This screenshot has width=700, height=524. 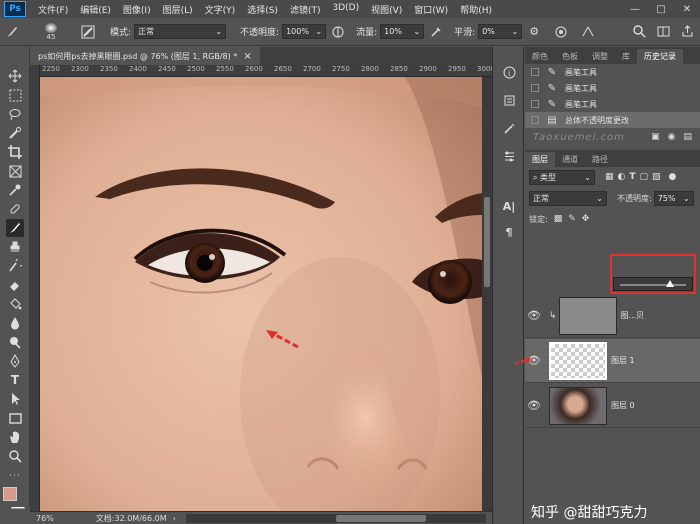 I want to click on opacity-field: 100% ⌄, so click(x=304, y=31).